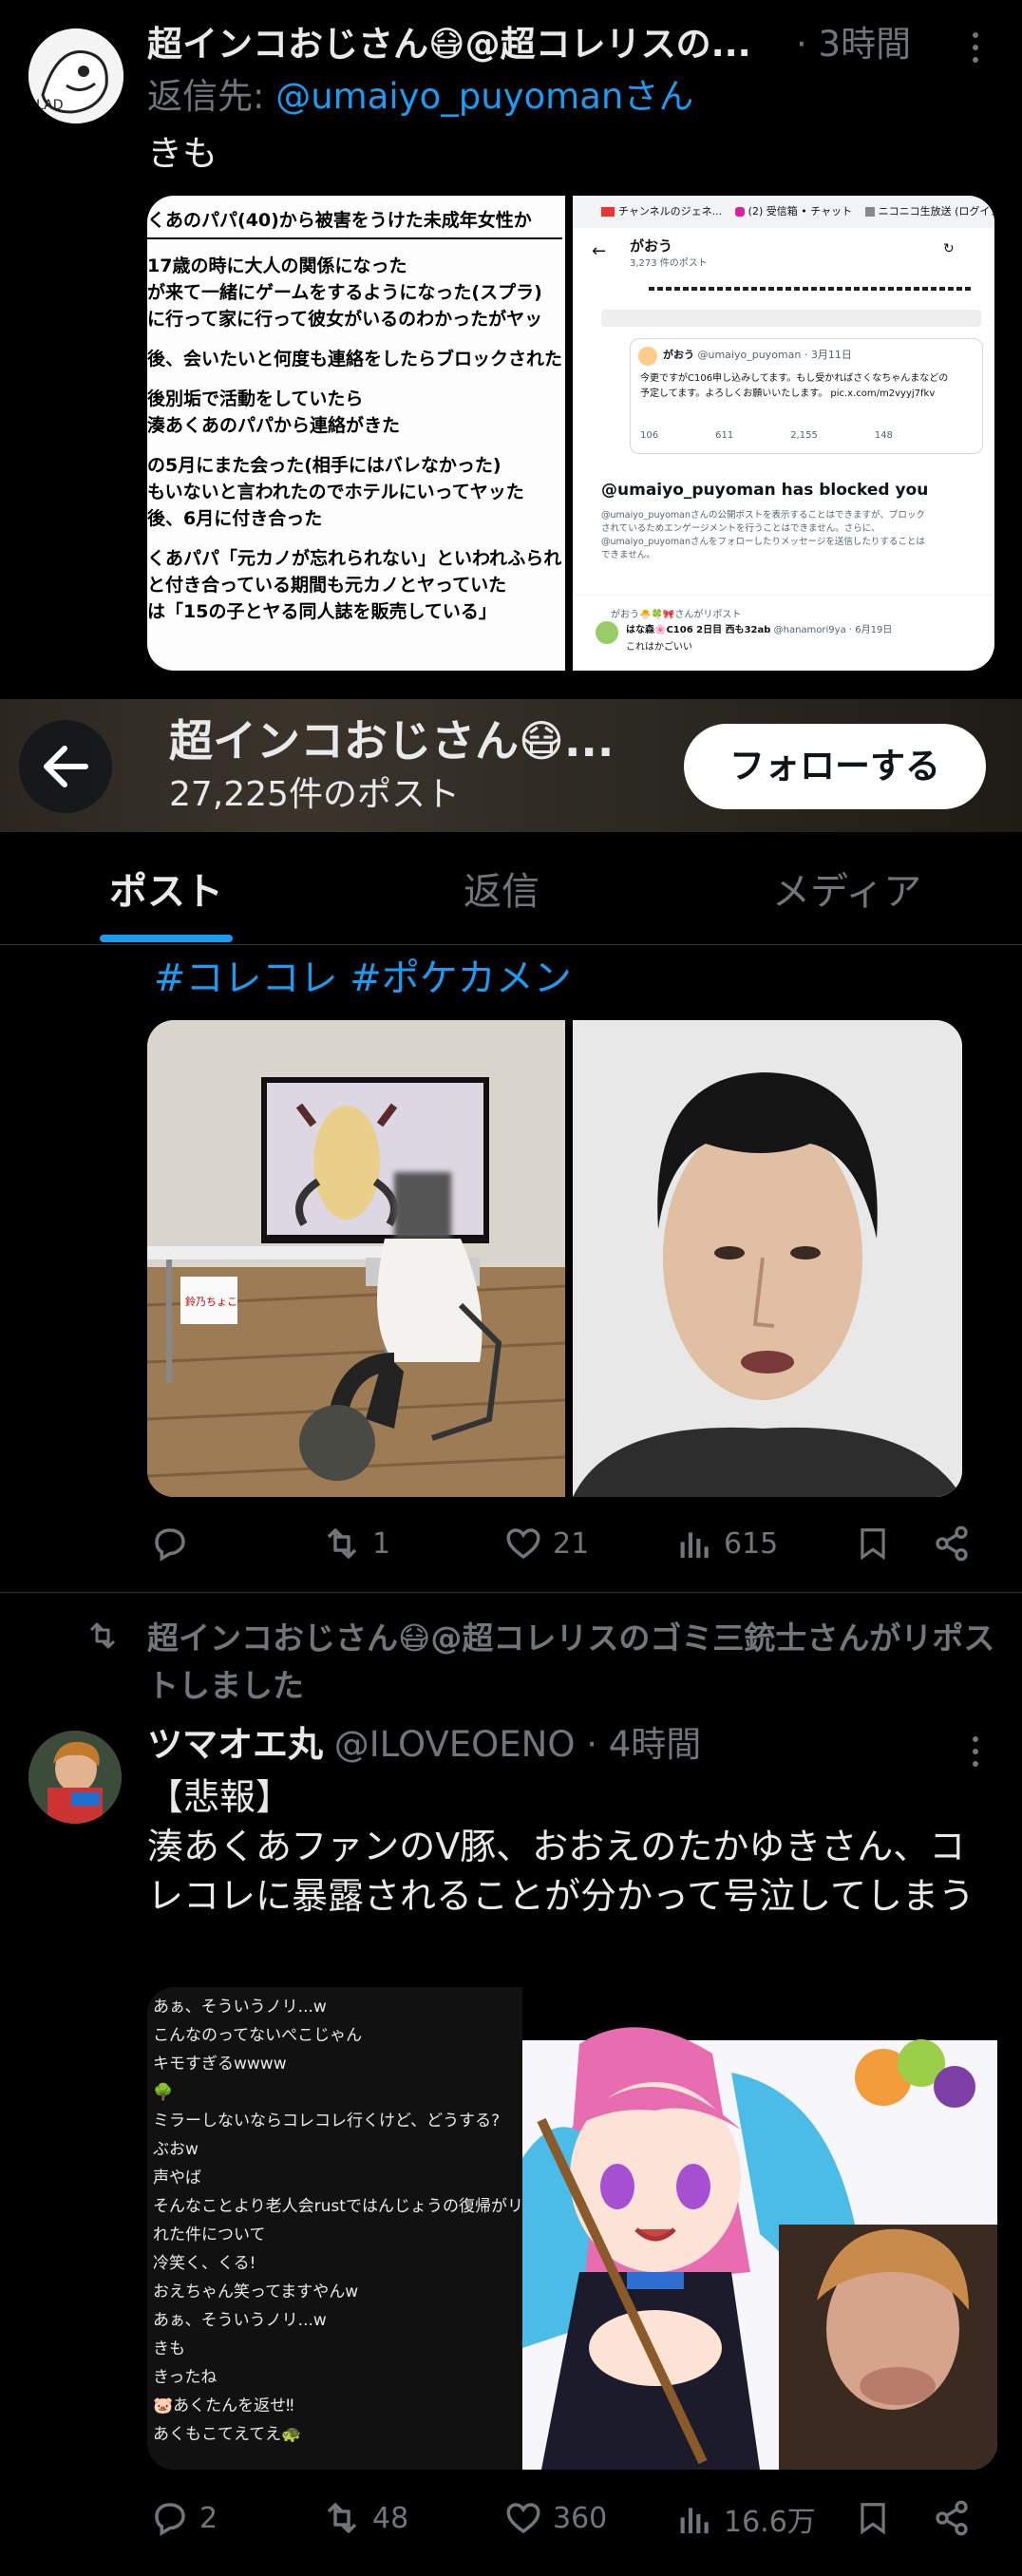 The width and height of the screenshot is (1022, 2576). Describe the element at coordinates (208, 2518) in the screenshot. I see `reply-count: 2` at that location.